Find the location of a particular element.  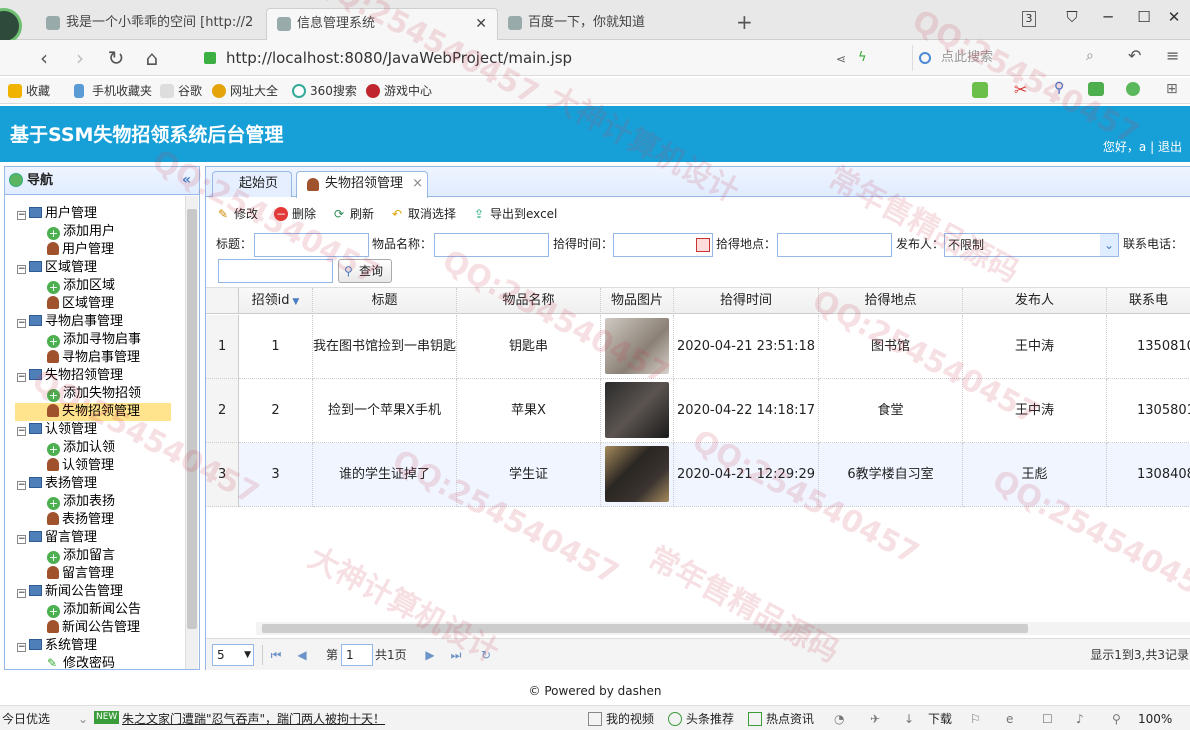

sidebar-item: + 添加寻物启事 is located at coordinates (94, 340).